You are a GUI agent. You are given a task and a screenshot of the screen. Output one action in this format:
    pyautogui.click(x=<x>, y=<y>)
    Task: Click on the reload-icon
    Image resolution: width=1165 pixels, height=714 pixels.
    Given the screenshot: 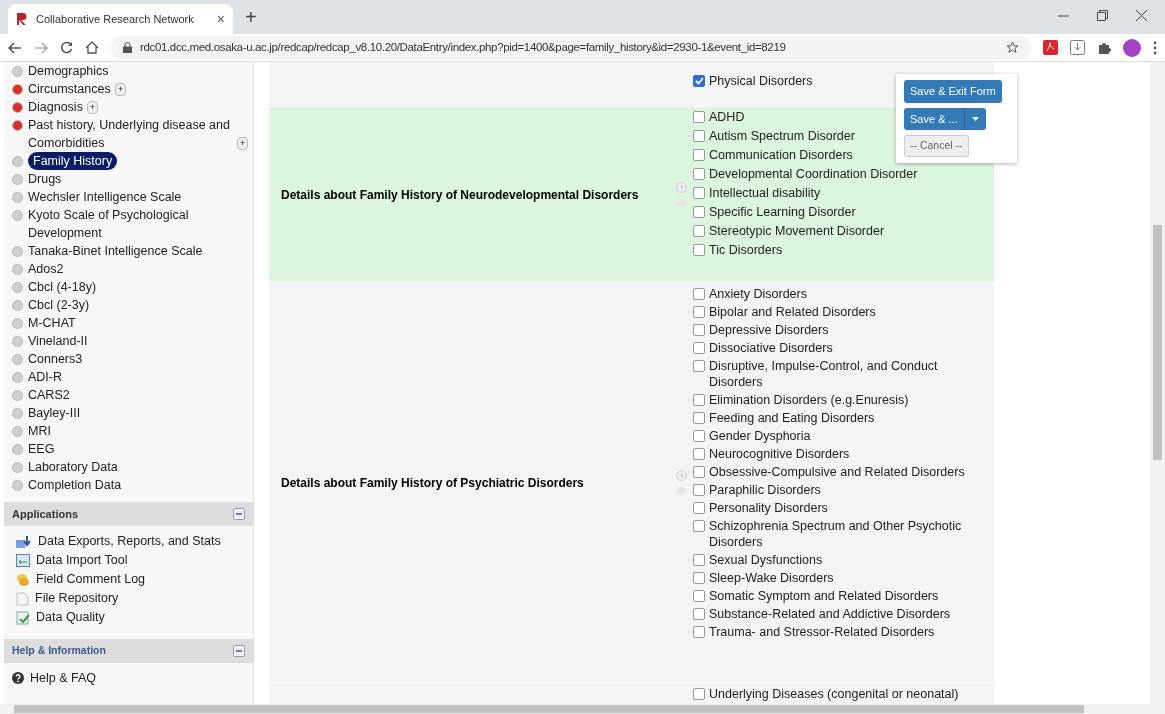 What is the action you would take?
    pyautogui.click(x=66, y=47)
    